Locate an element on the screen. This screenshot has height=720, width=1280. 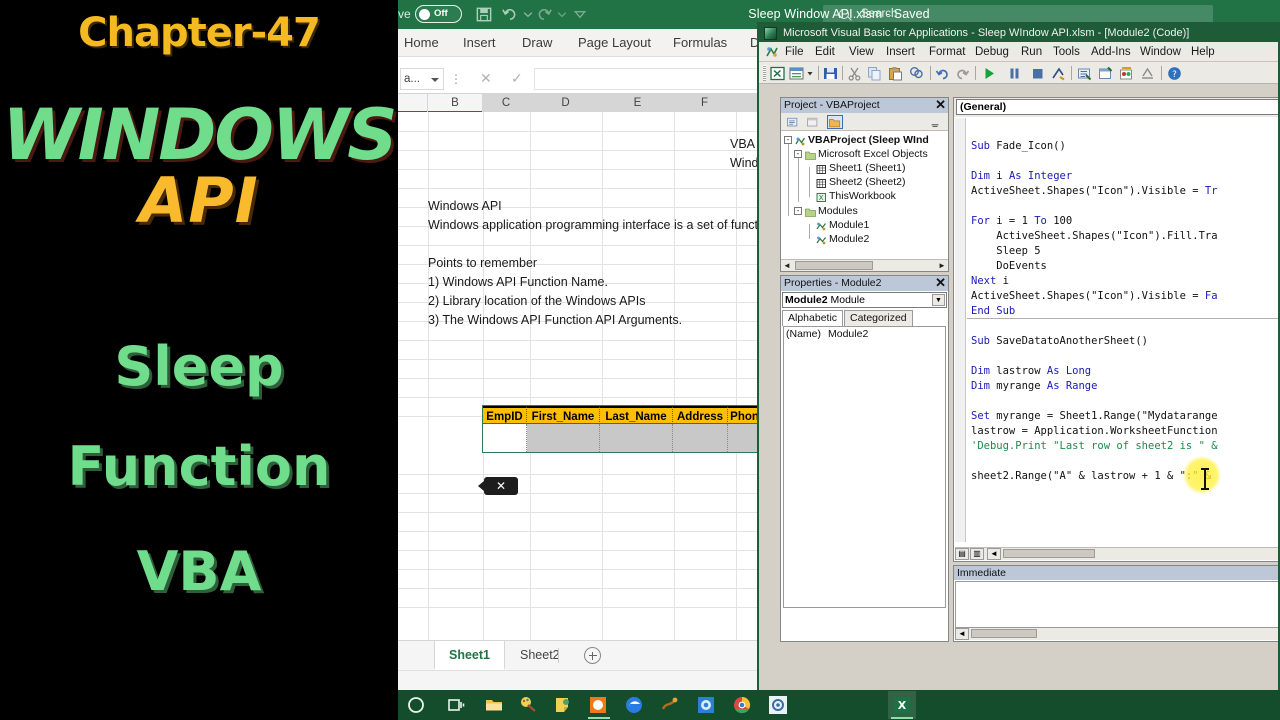
immediate-input is located at coordinates (1116, 604).